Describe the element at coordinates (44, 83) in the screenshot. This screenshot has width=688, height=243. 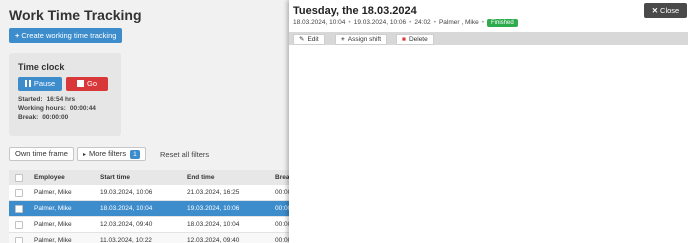
I see `pause-label: Pause` at that location.